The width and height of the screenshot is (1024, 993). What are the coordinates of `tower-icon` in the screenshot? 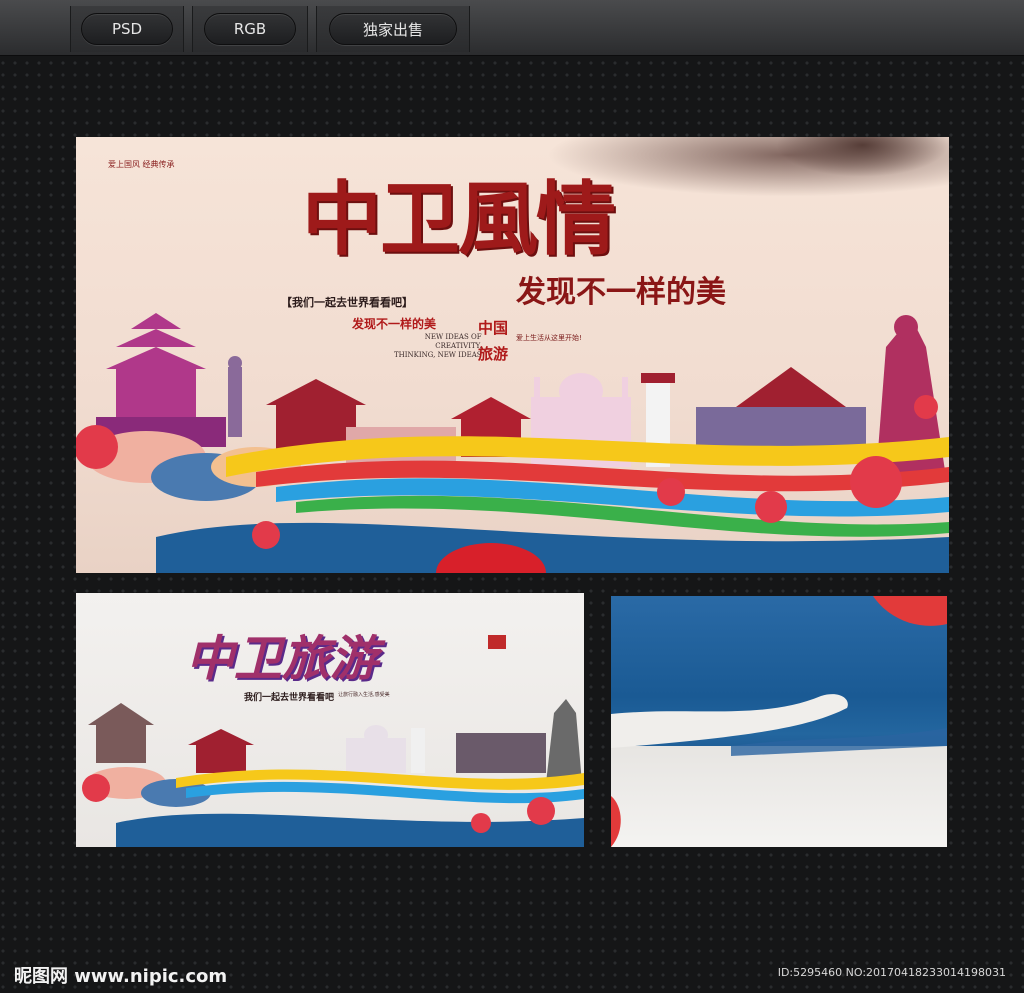 It's located at (418, 750).